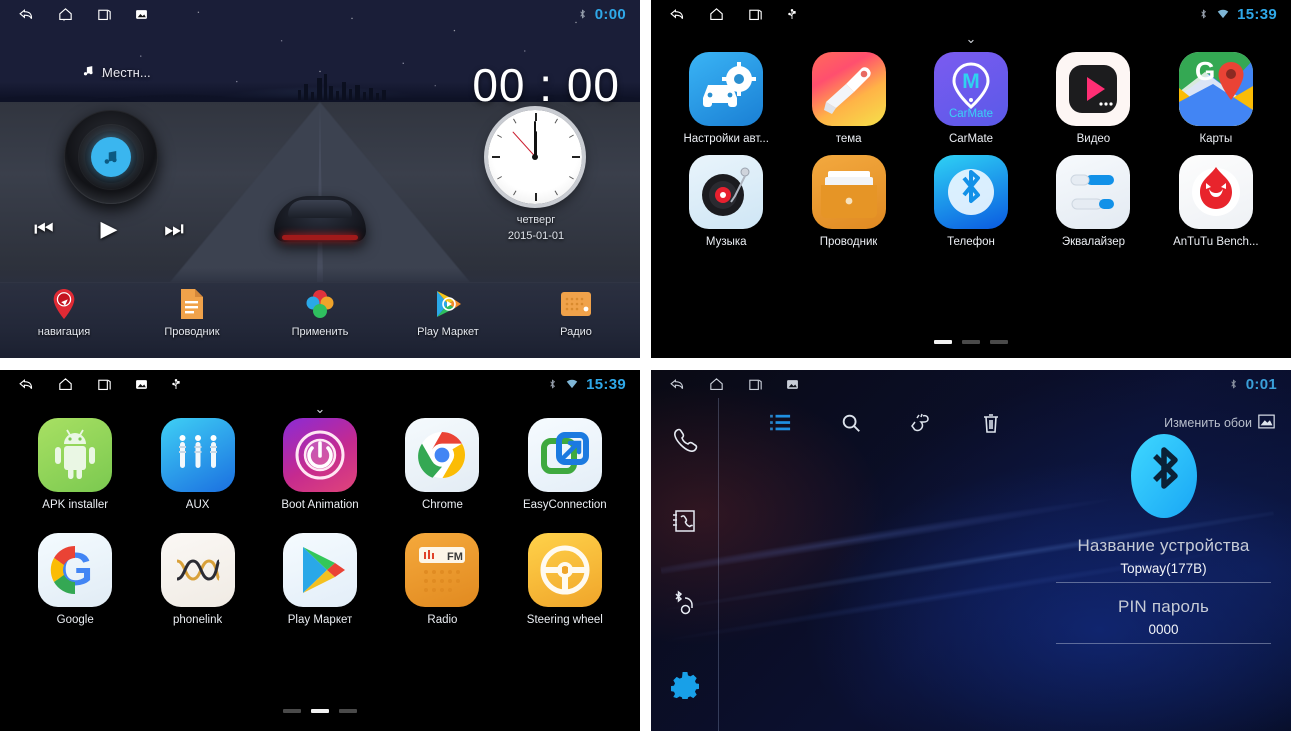 The width and height of the screenshot is (1291, 731). What do you see at coordinates (320, 332) in the screenshot?
I see `dock-label: Применить` at bounding box center [320, 332].